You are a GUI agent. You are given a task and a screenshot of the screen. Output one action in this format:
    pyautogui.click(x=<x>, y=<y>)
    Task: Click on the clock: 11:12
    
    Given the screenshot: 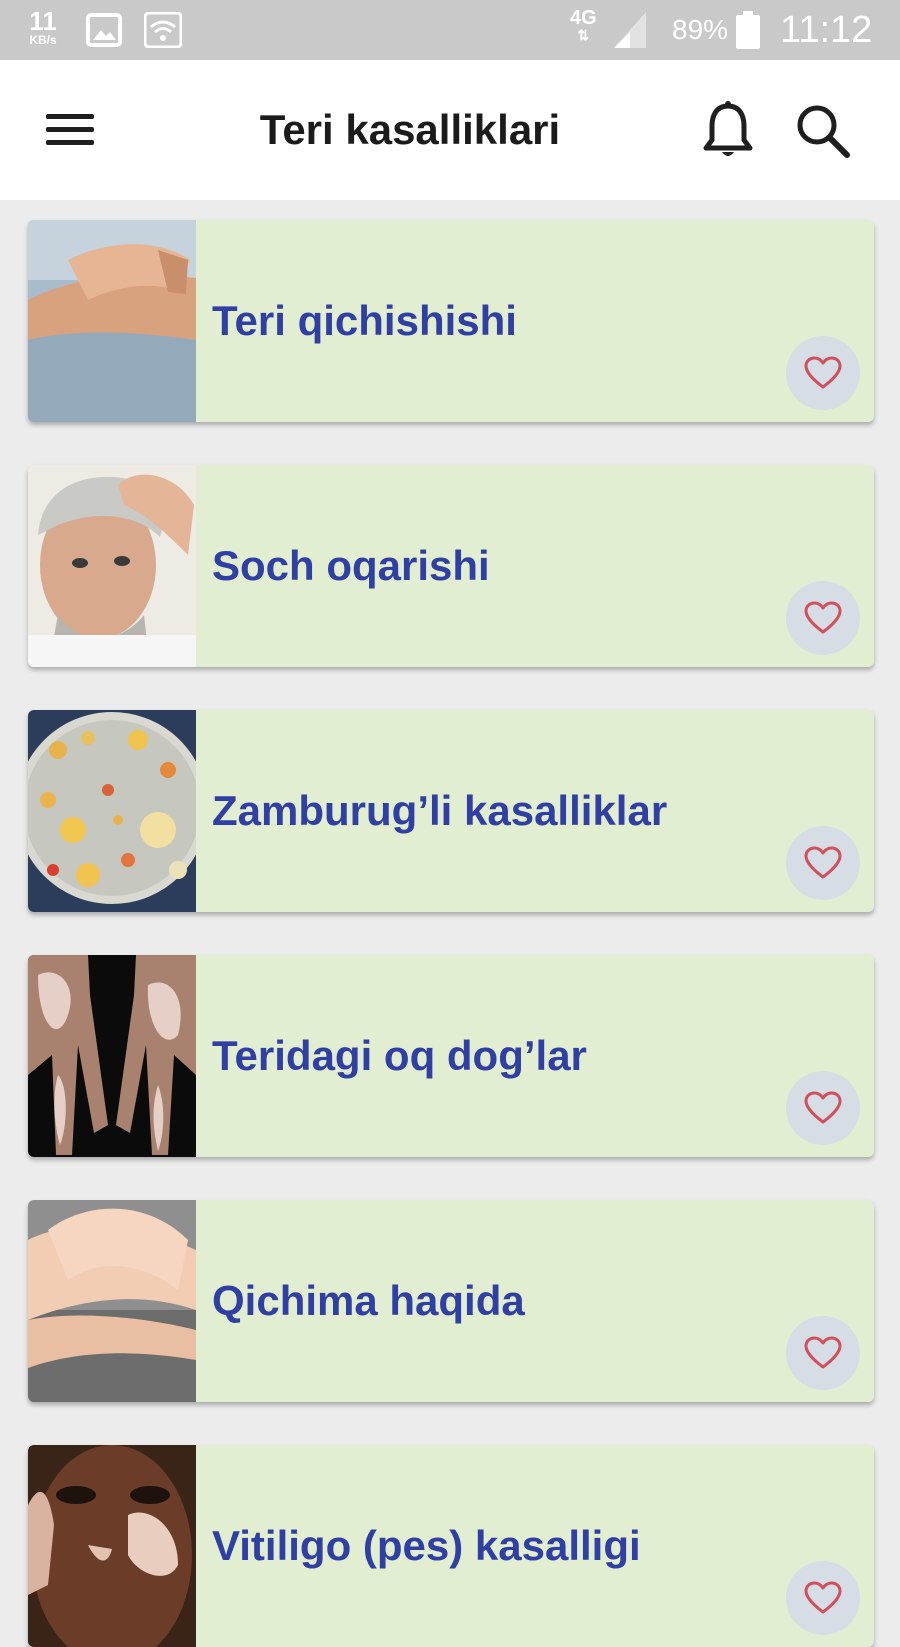 What is the action you would take?
    pyautogui.click(x=826, y=30)
    